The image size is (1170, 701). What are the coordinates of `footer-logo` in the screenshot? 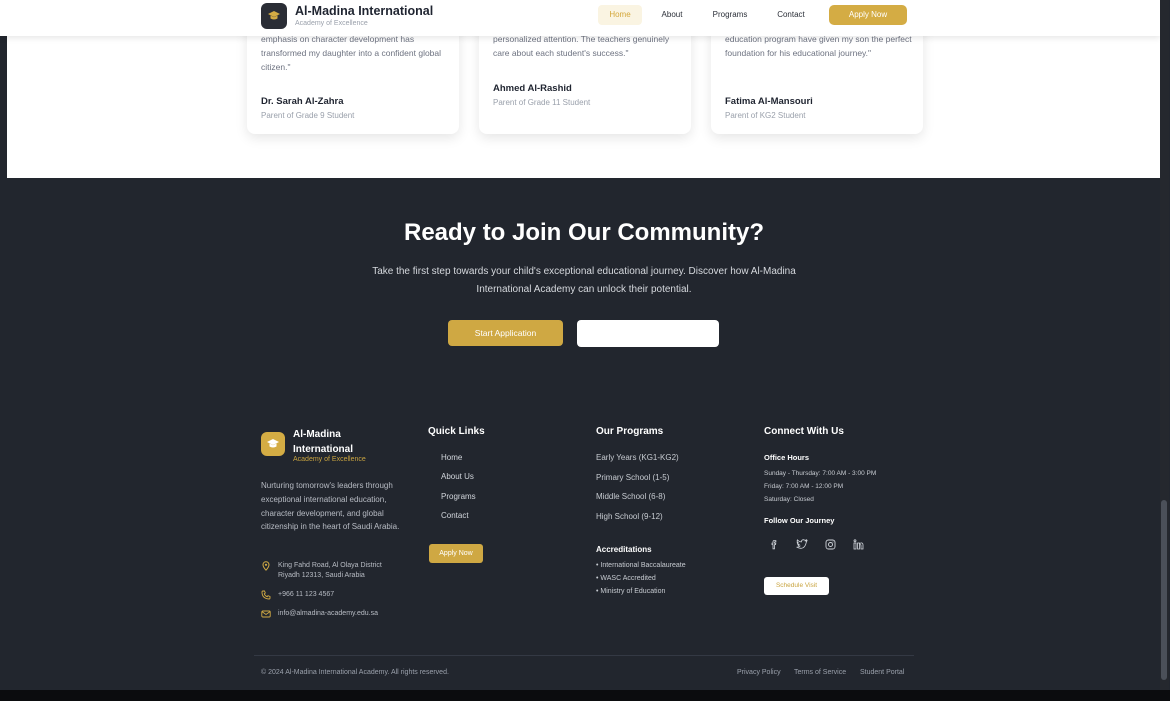 It's located at (273, 444).